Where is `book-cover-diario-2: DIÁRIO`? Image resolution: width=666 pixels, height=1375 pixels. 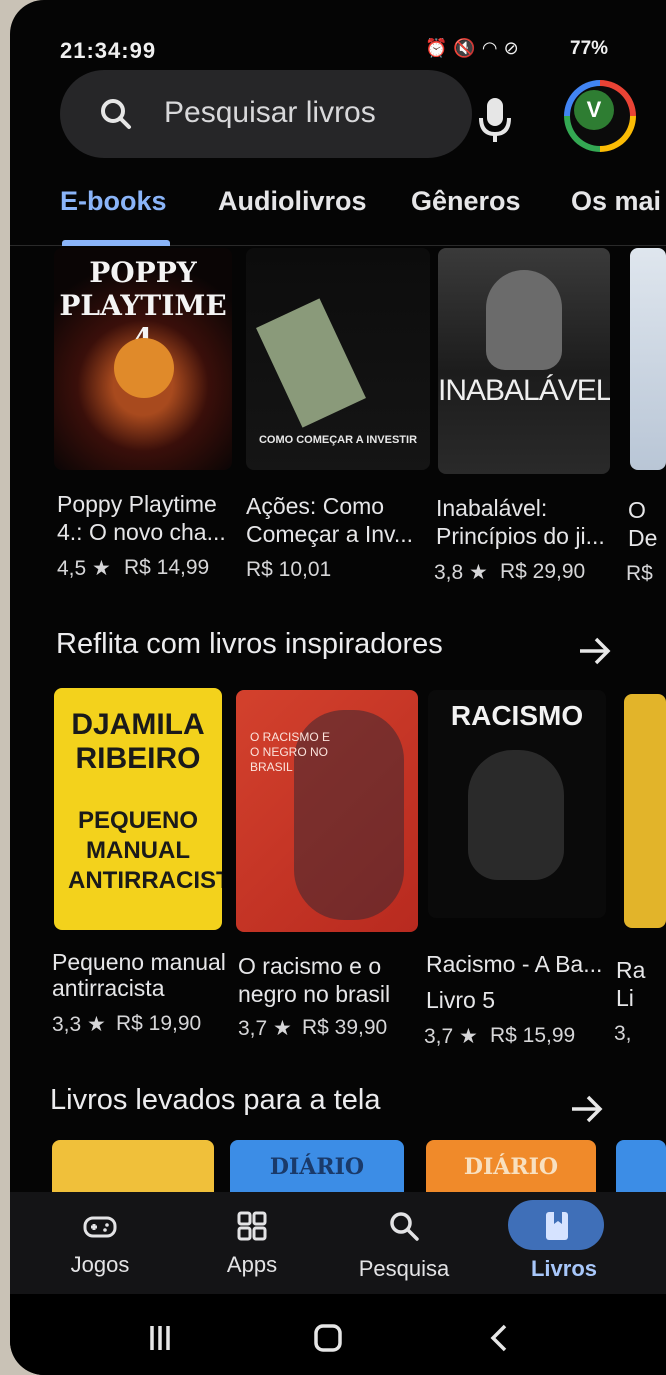
book-cover-diario-2: DIÁRIO is located at coordinates (511, 1170).